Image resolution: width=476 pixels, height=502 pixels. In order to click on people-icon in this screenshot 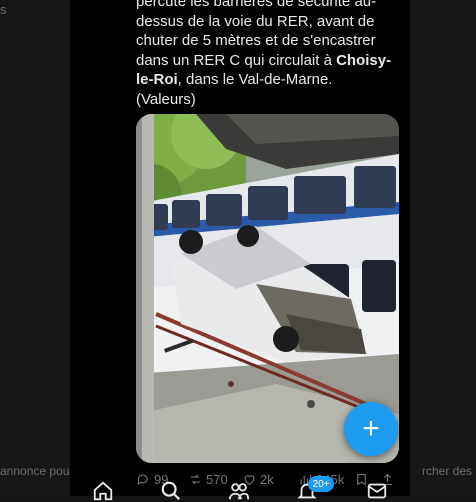, I will do `click(239, 491)`.